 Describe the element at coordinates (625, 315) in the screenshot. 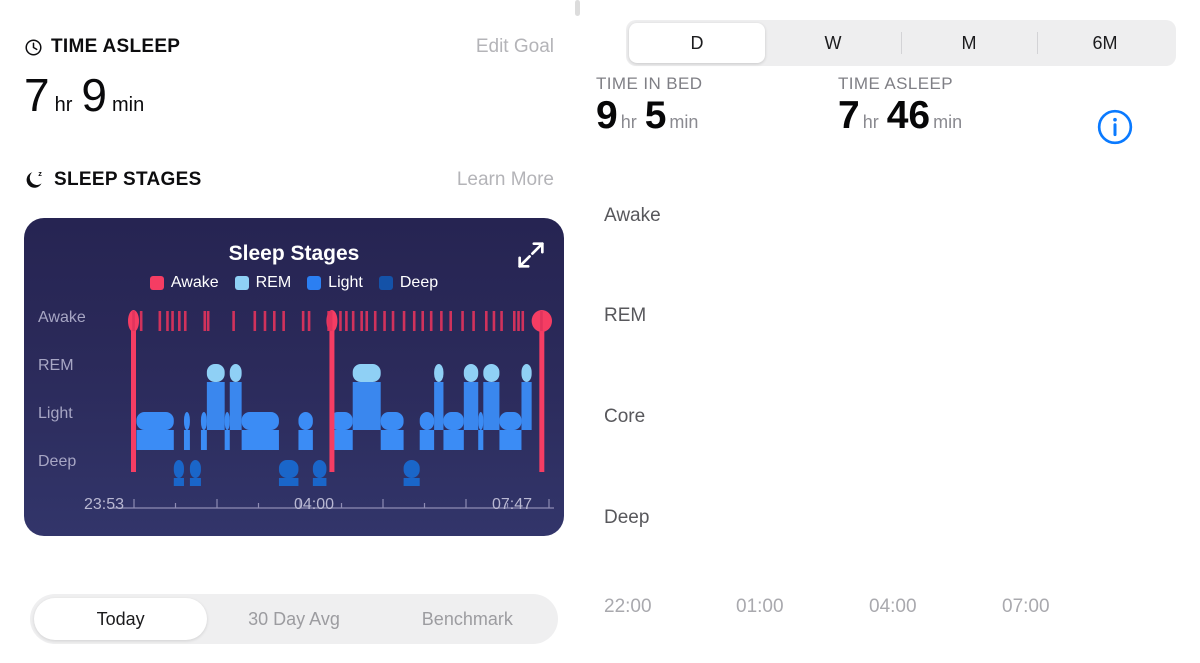

I see `band-label-rem: REM` at that location.